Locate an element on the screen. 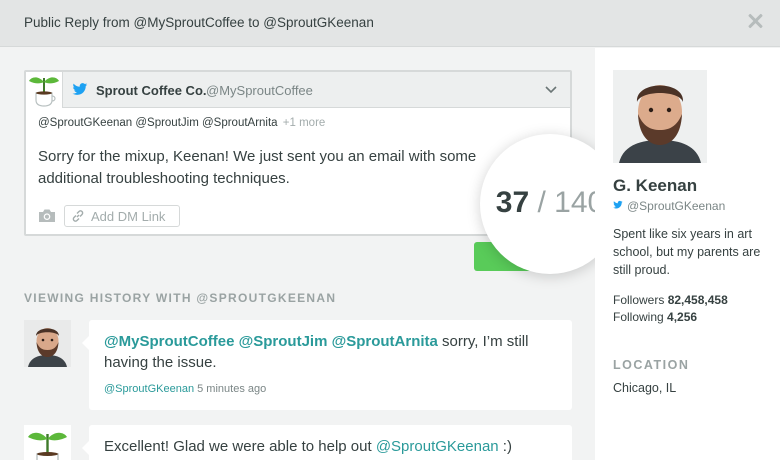 Image resolution: width=780 pixels, height=460 pixels. recipients-more: +1 more is located at coordinates (304, 123).